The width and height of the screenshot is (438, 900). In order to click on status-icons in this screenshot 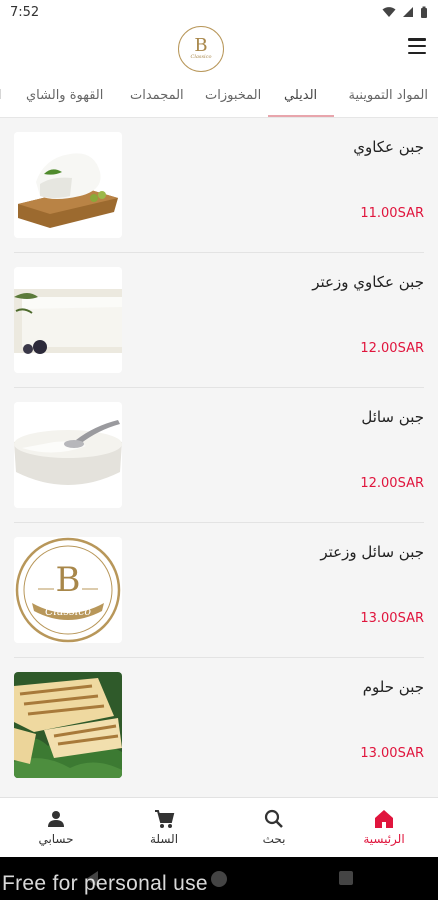, I will do `click(405, 12)`.